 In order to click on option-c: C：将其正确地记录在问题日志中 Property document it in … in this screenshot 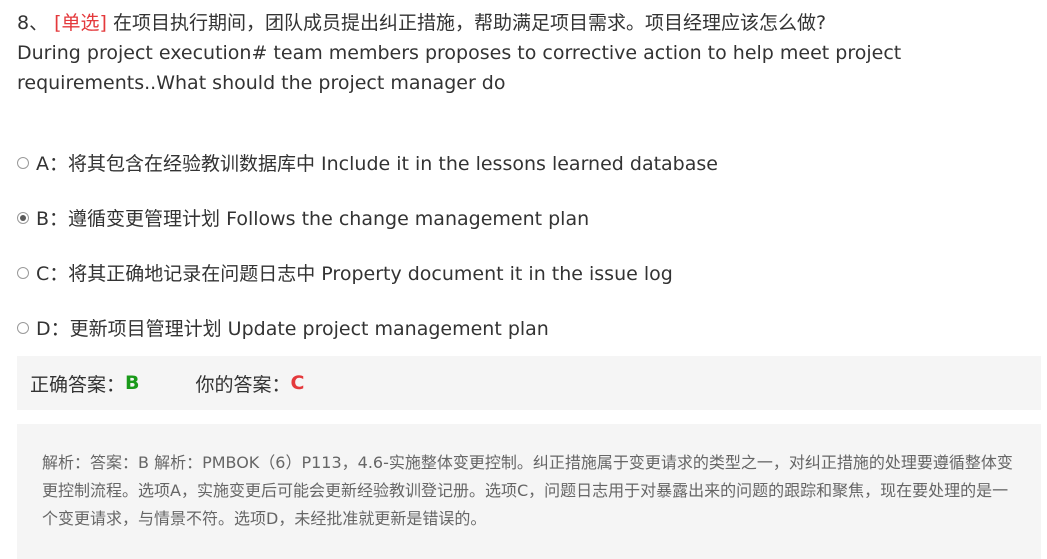, I will do `click(524, 272)`.